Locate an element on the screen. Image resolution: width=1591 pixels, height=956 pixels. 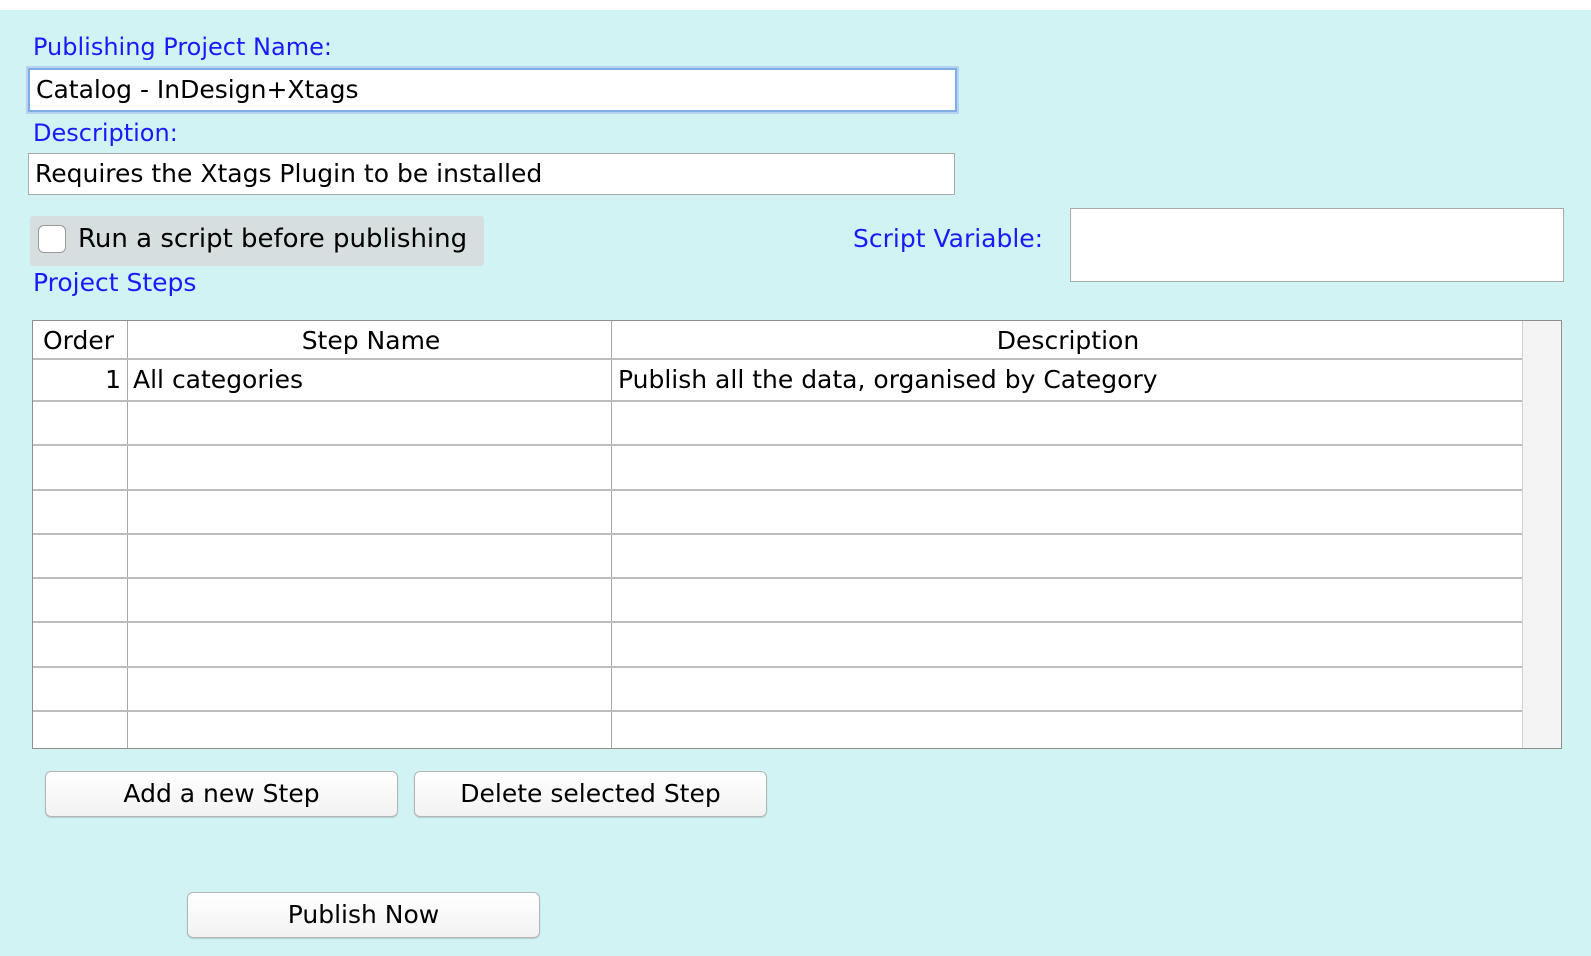
script-variable-field is located at coordinates (1317, 245).